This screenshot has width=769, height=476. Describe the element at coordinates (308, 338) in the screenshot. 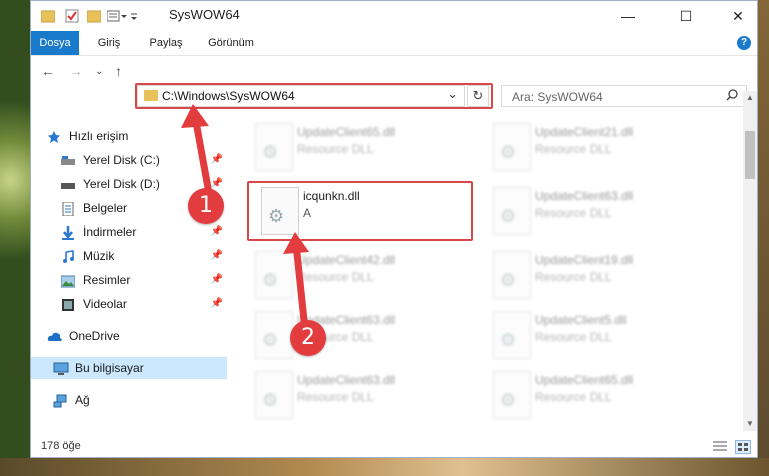

I see `callout-badge-2: 2` at that location.